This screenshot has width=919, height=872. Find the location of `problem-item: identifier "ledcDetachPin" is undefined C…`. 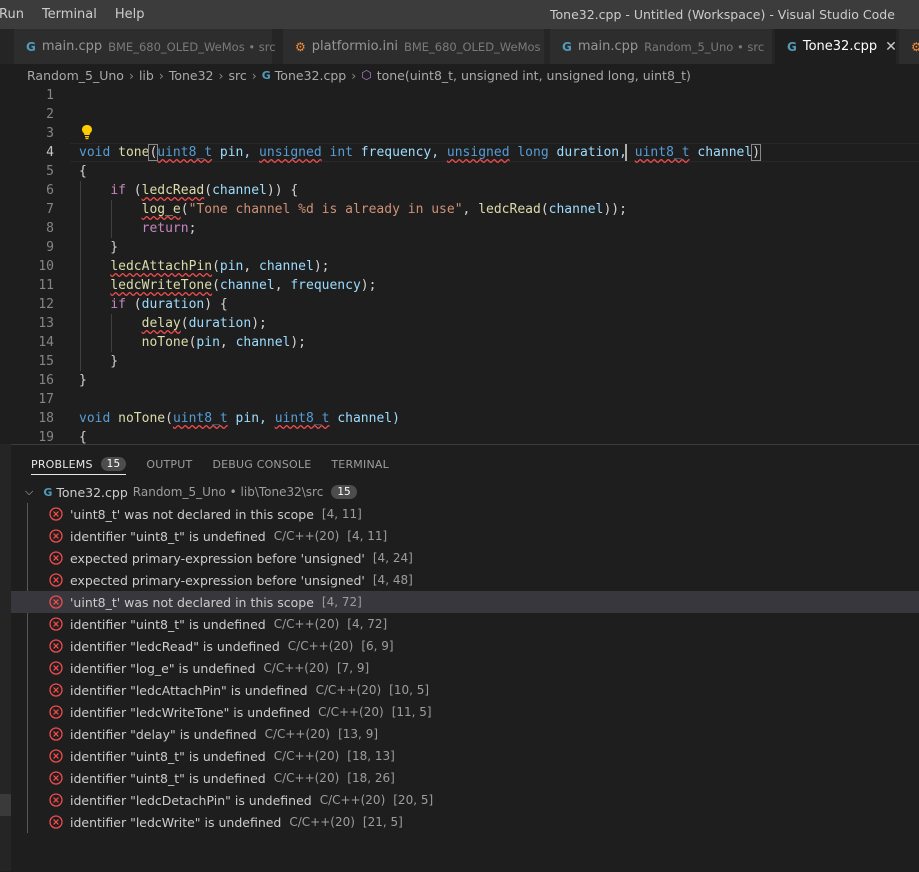

problem-item: identifier "ledcDetachPin" is undefined C… is located at coordinates (465, 800).